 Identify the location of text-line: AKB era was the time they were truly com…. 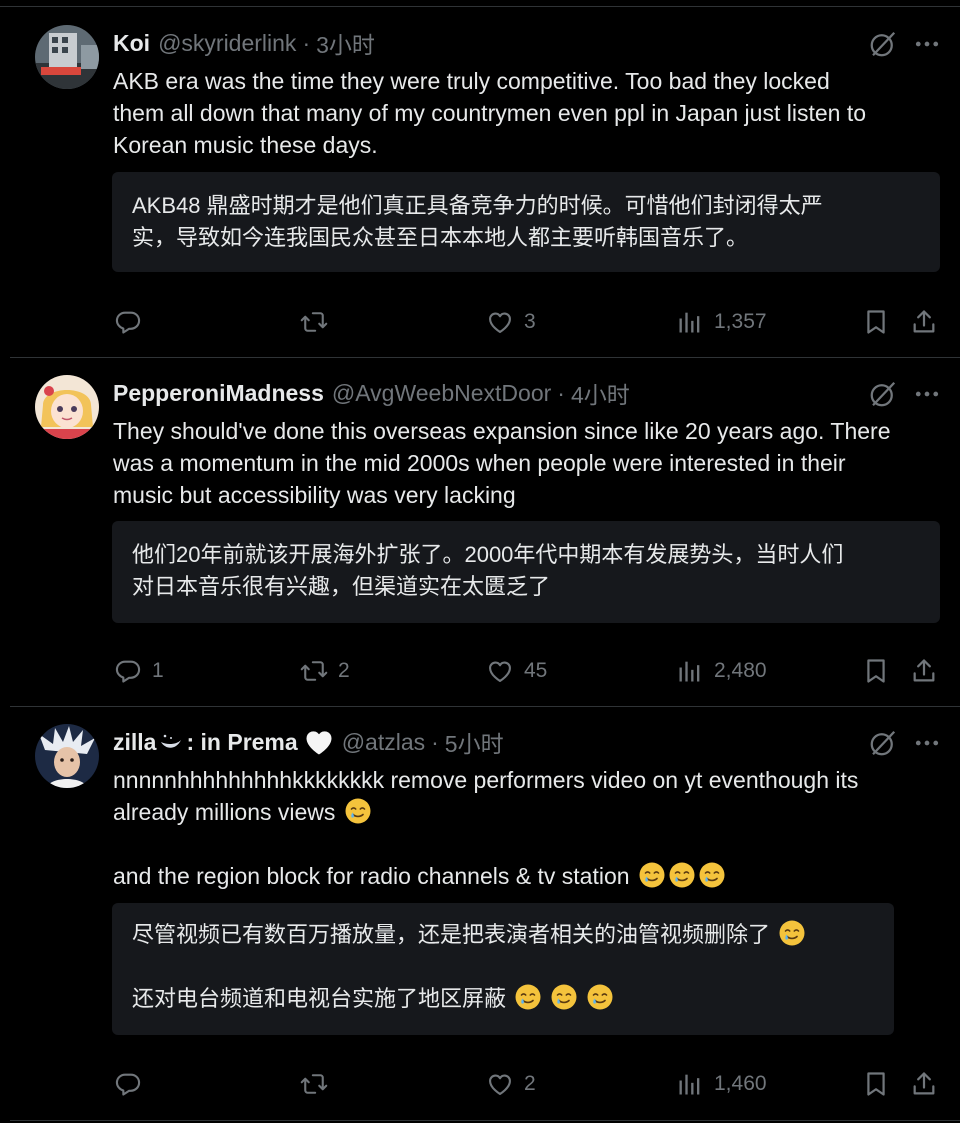
(471, 81).